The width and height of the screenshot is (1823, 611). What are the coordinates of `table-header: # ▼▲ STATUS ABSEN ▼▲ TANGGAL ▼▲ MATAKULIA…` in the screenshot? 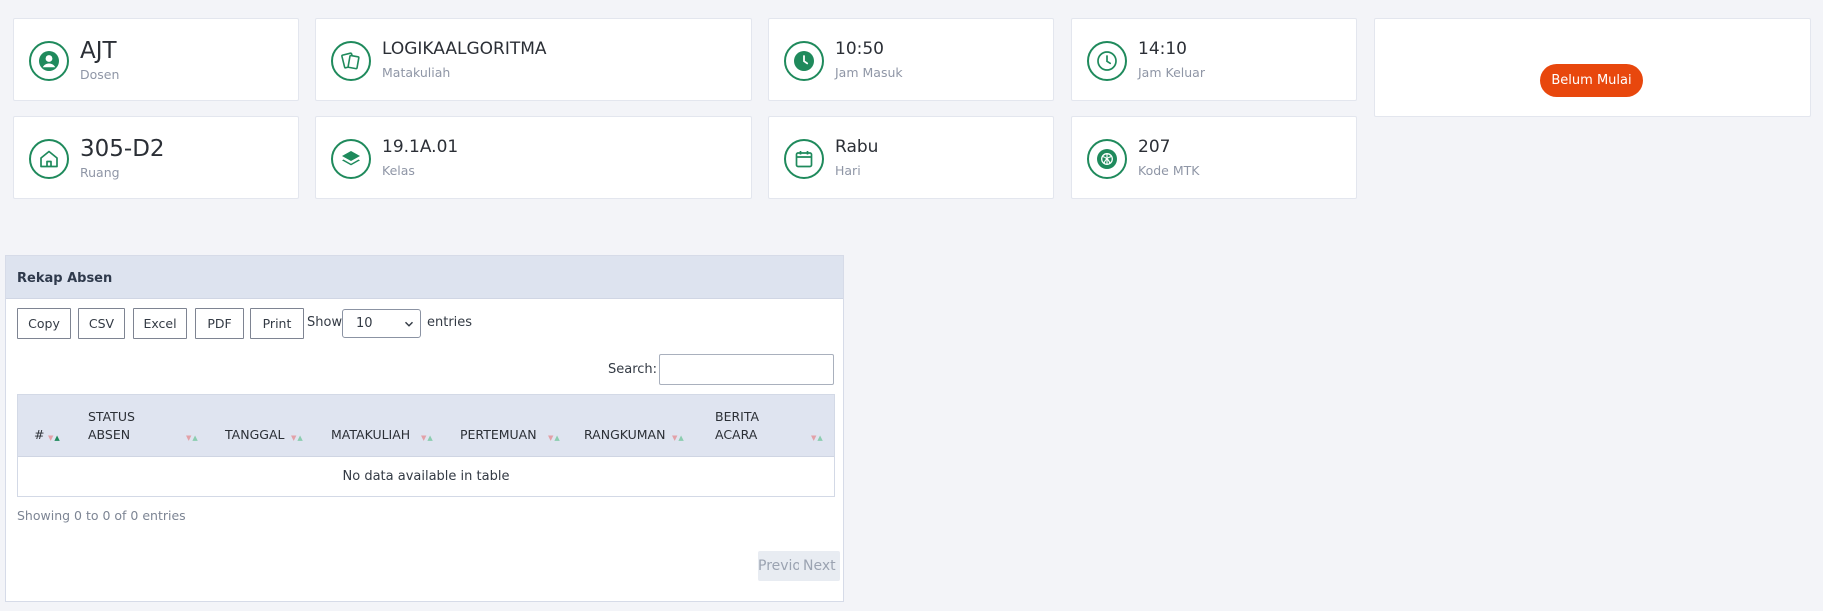 It's located at (426, 426).